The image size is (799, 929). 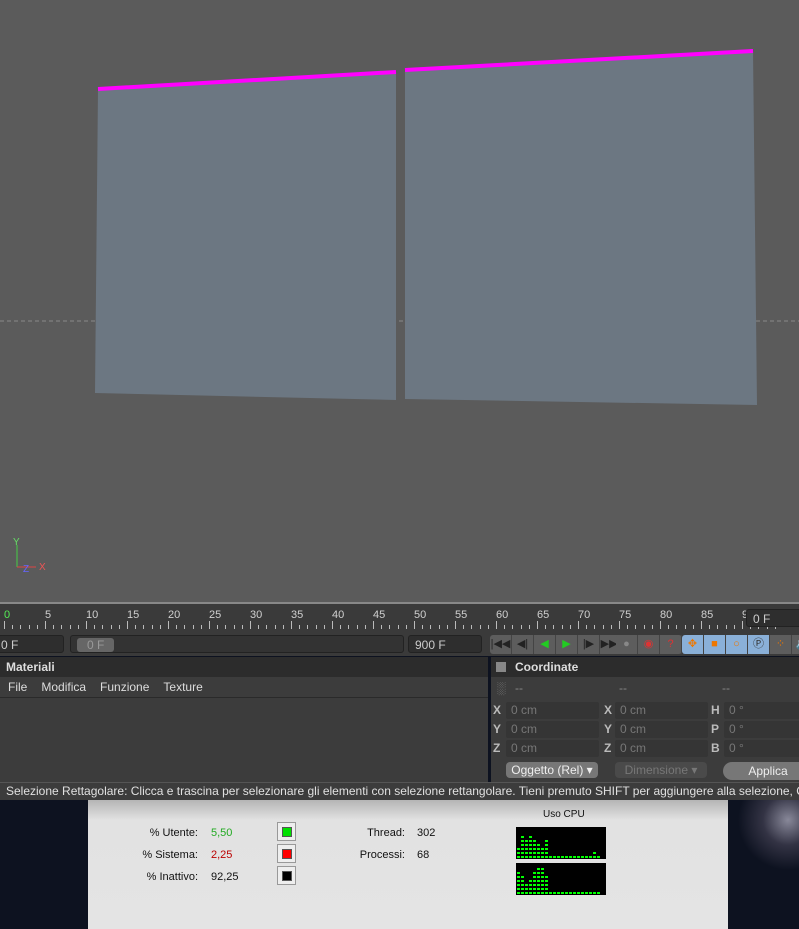 I want to click on system-value: 2,25, so click(x=222, y=855).